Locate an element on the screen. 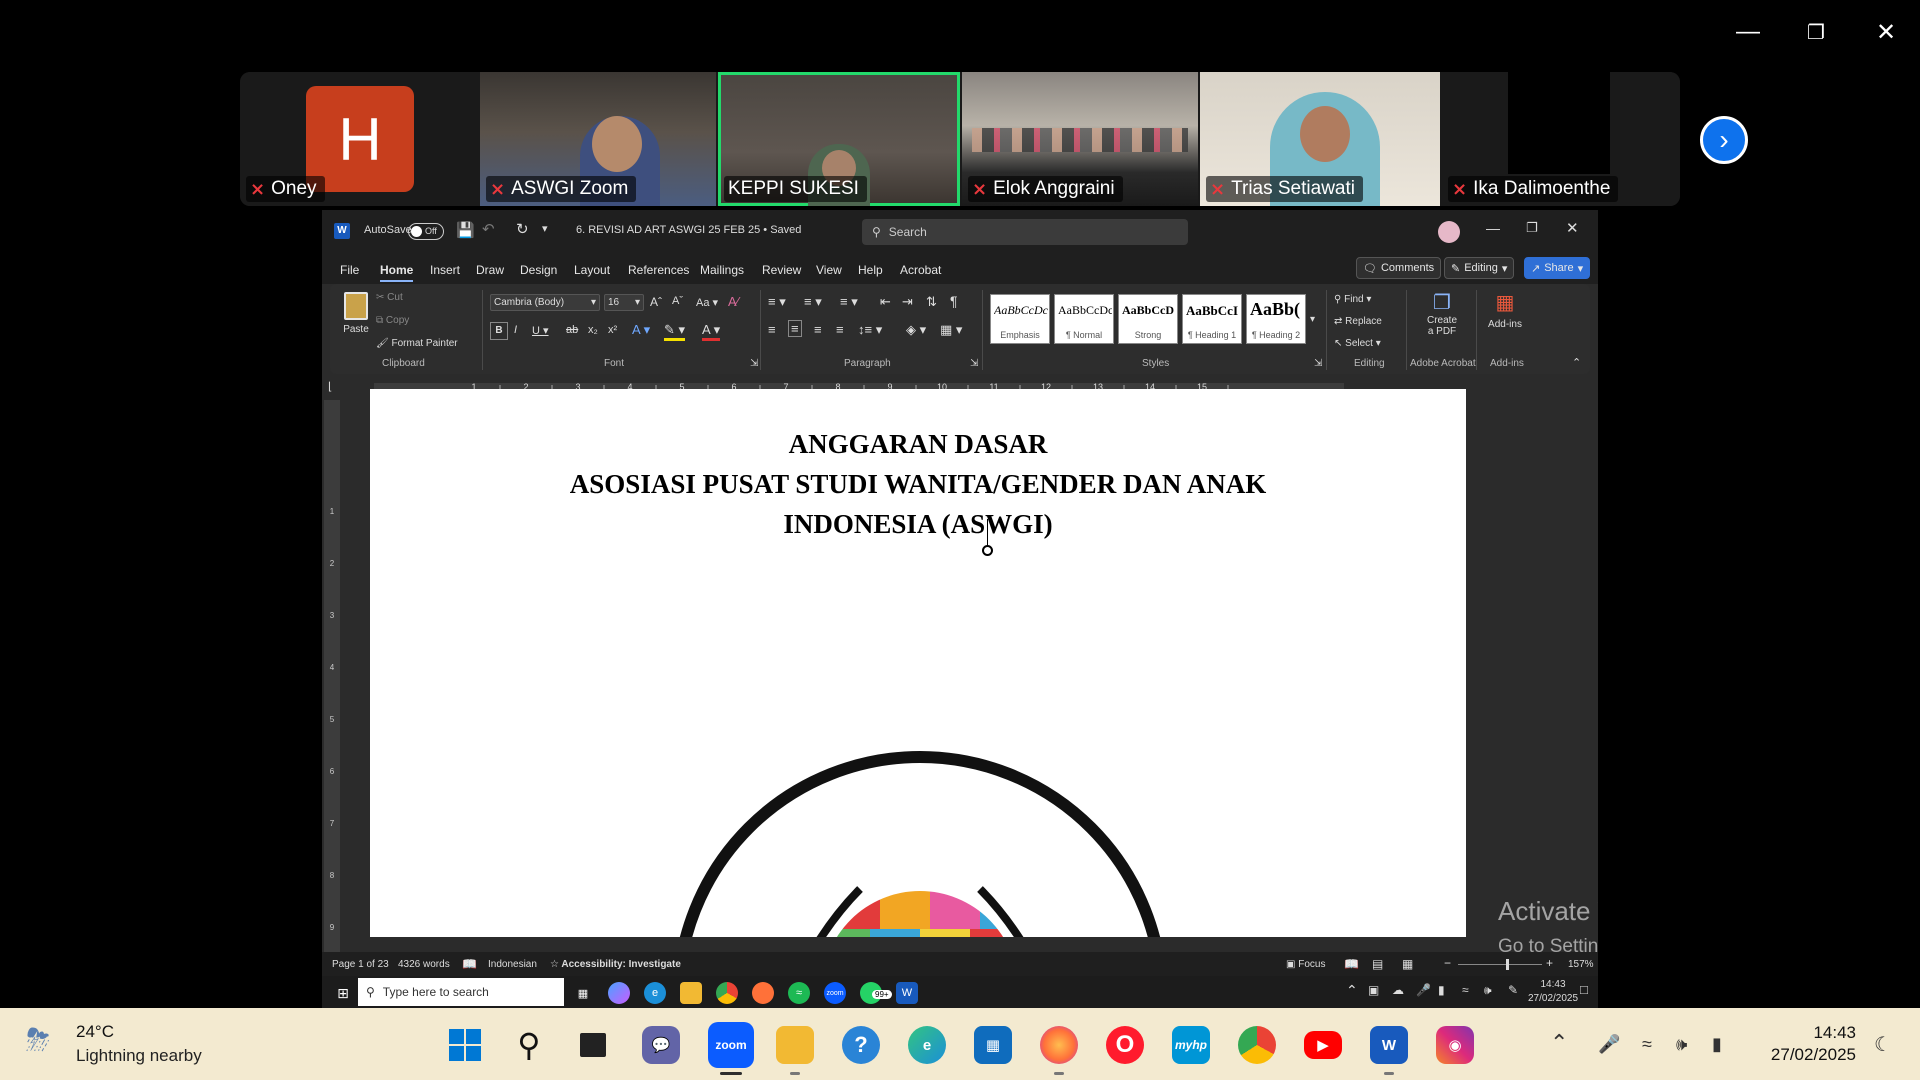 The height and width of the screenshot is (1080, 1920). tab-mailings: Mailings is located at coordinates (722, 270).